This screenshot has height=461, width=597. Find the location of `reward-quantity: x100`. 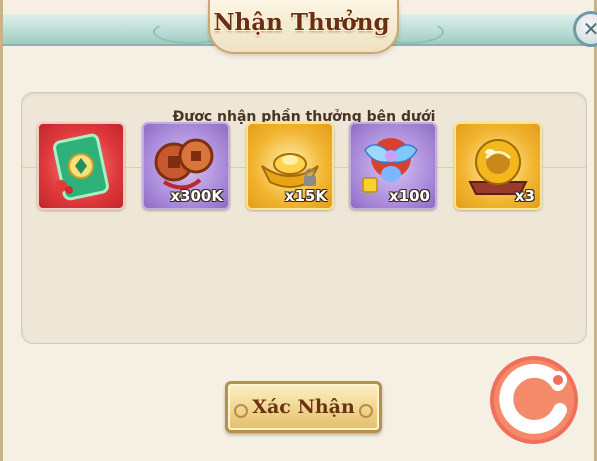

reward-quantity: x100 is located at coordinates (409, 196).